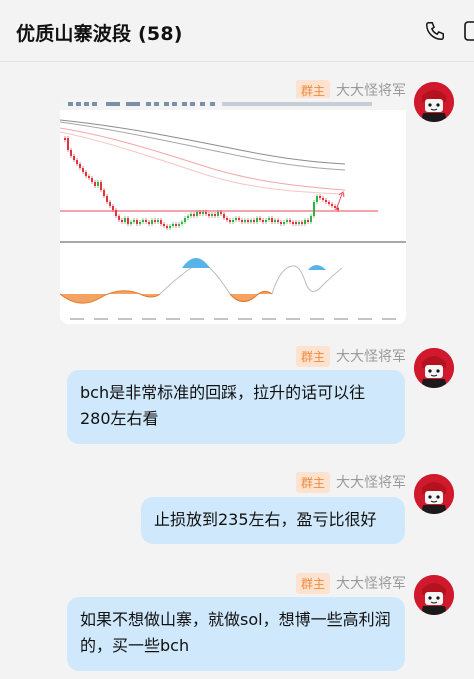 Image resolution: width=474 pixels, height=679 pixels. What do you see at coordinates (99, 34) in the screenshot?
I see `chat-title: 优质山寨波段 (58)` at bounding box center [99, 34].